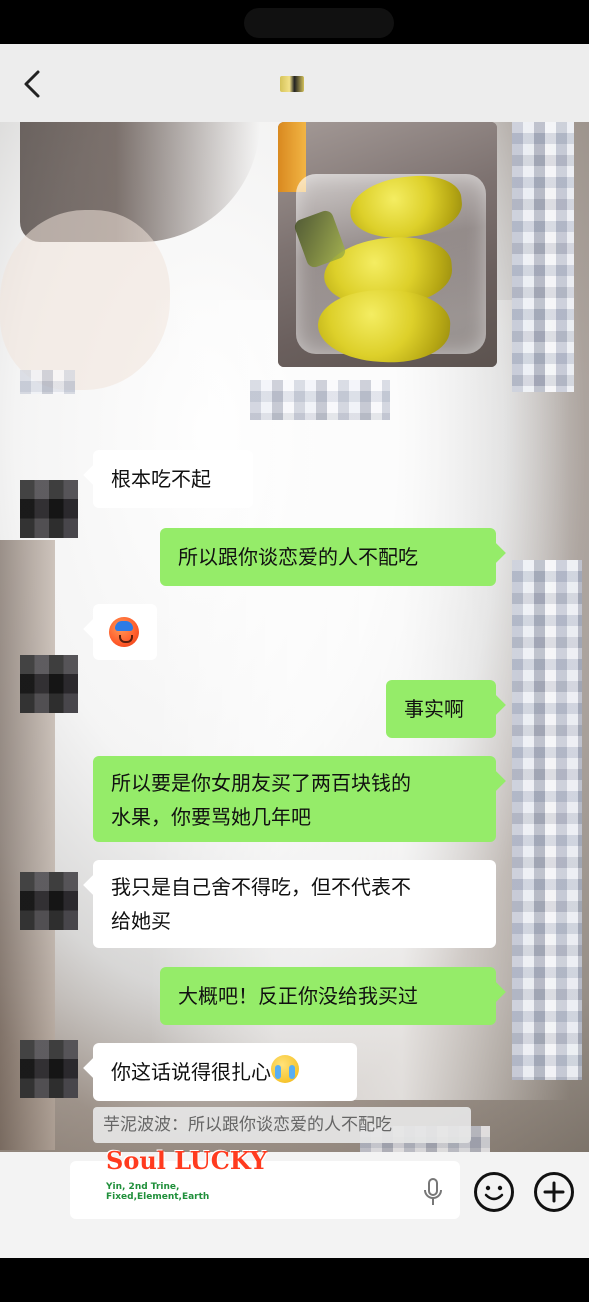 Image resolution: width=589 pixels, height=1302 pixels. I want to click on message-text-line: 水果，你要骂她几年吧, so click(211, 817).